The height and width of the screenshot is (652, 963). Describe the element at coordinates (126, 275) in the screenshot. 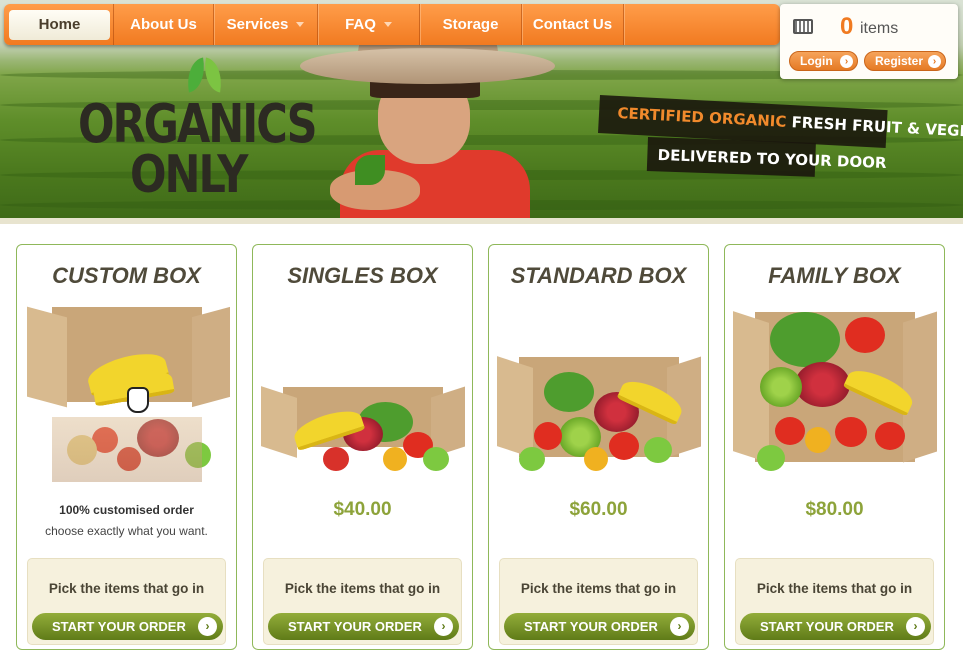

I see `product-title: CUSTOM BOX` at that location.